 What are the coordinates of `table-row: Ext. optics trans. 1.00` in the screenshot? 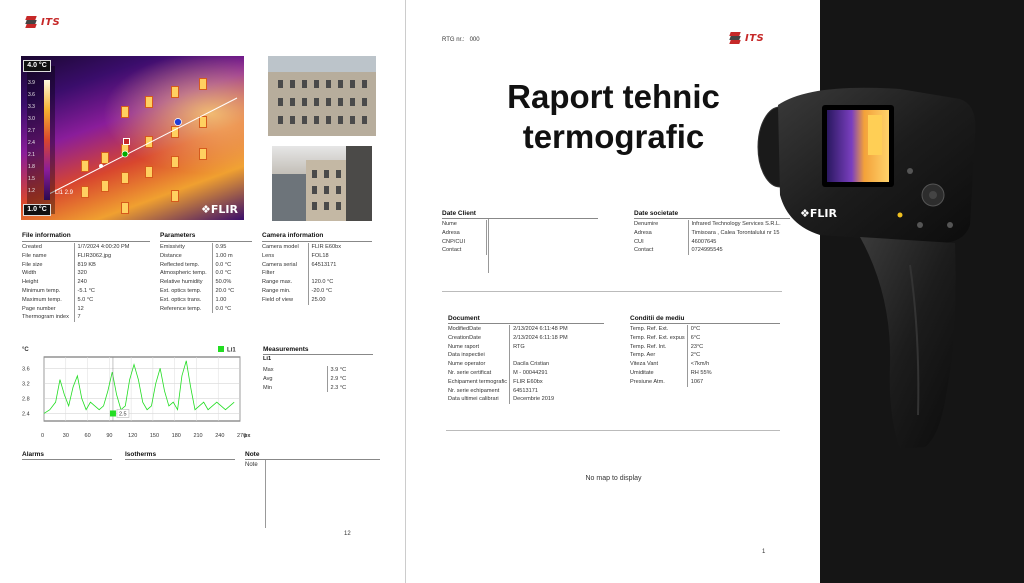 It's located at (198, 300).